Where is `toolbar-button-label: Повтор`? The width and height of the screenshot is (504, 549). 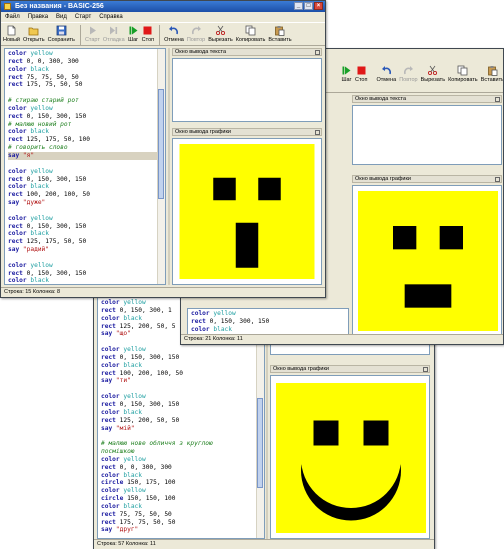 toolbar-button-label: Повтор is located at coordinates (408, 80).